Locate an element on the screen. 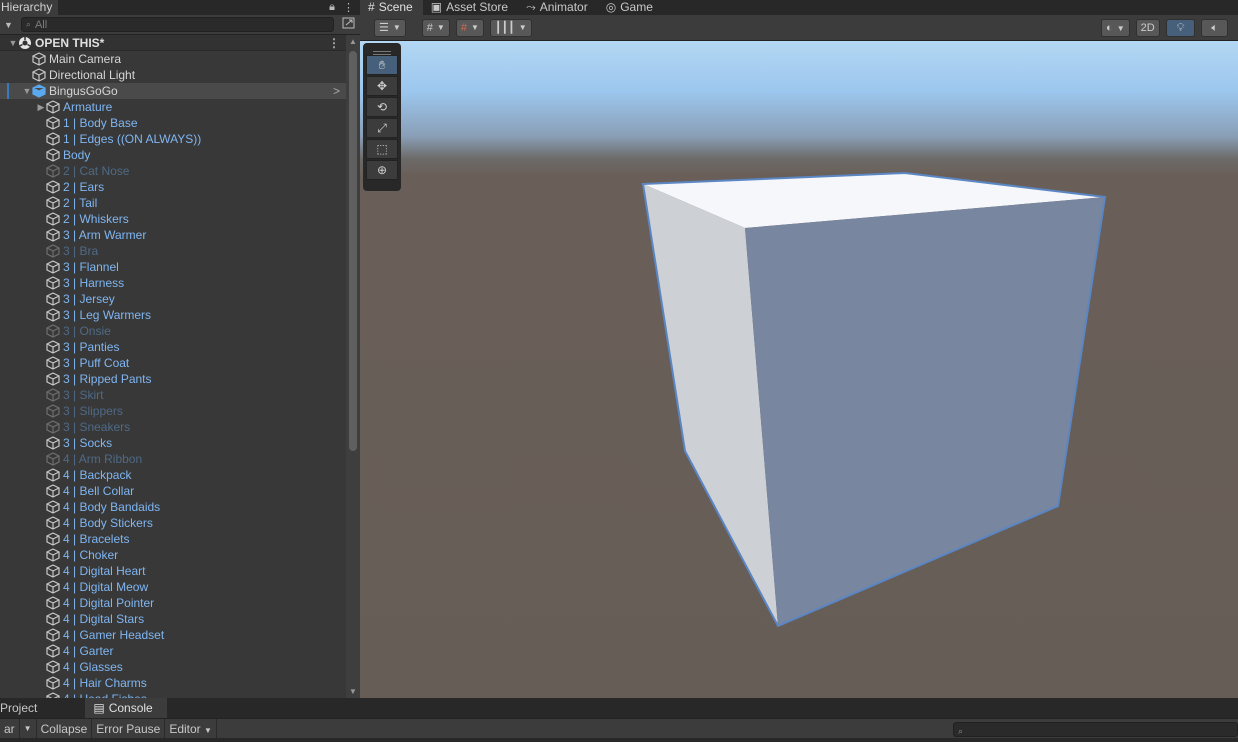 The height and width of the screenshot is (742, 1238). lighting-toggle-button: 💡︎ is located at coordinates (1180, 28).